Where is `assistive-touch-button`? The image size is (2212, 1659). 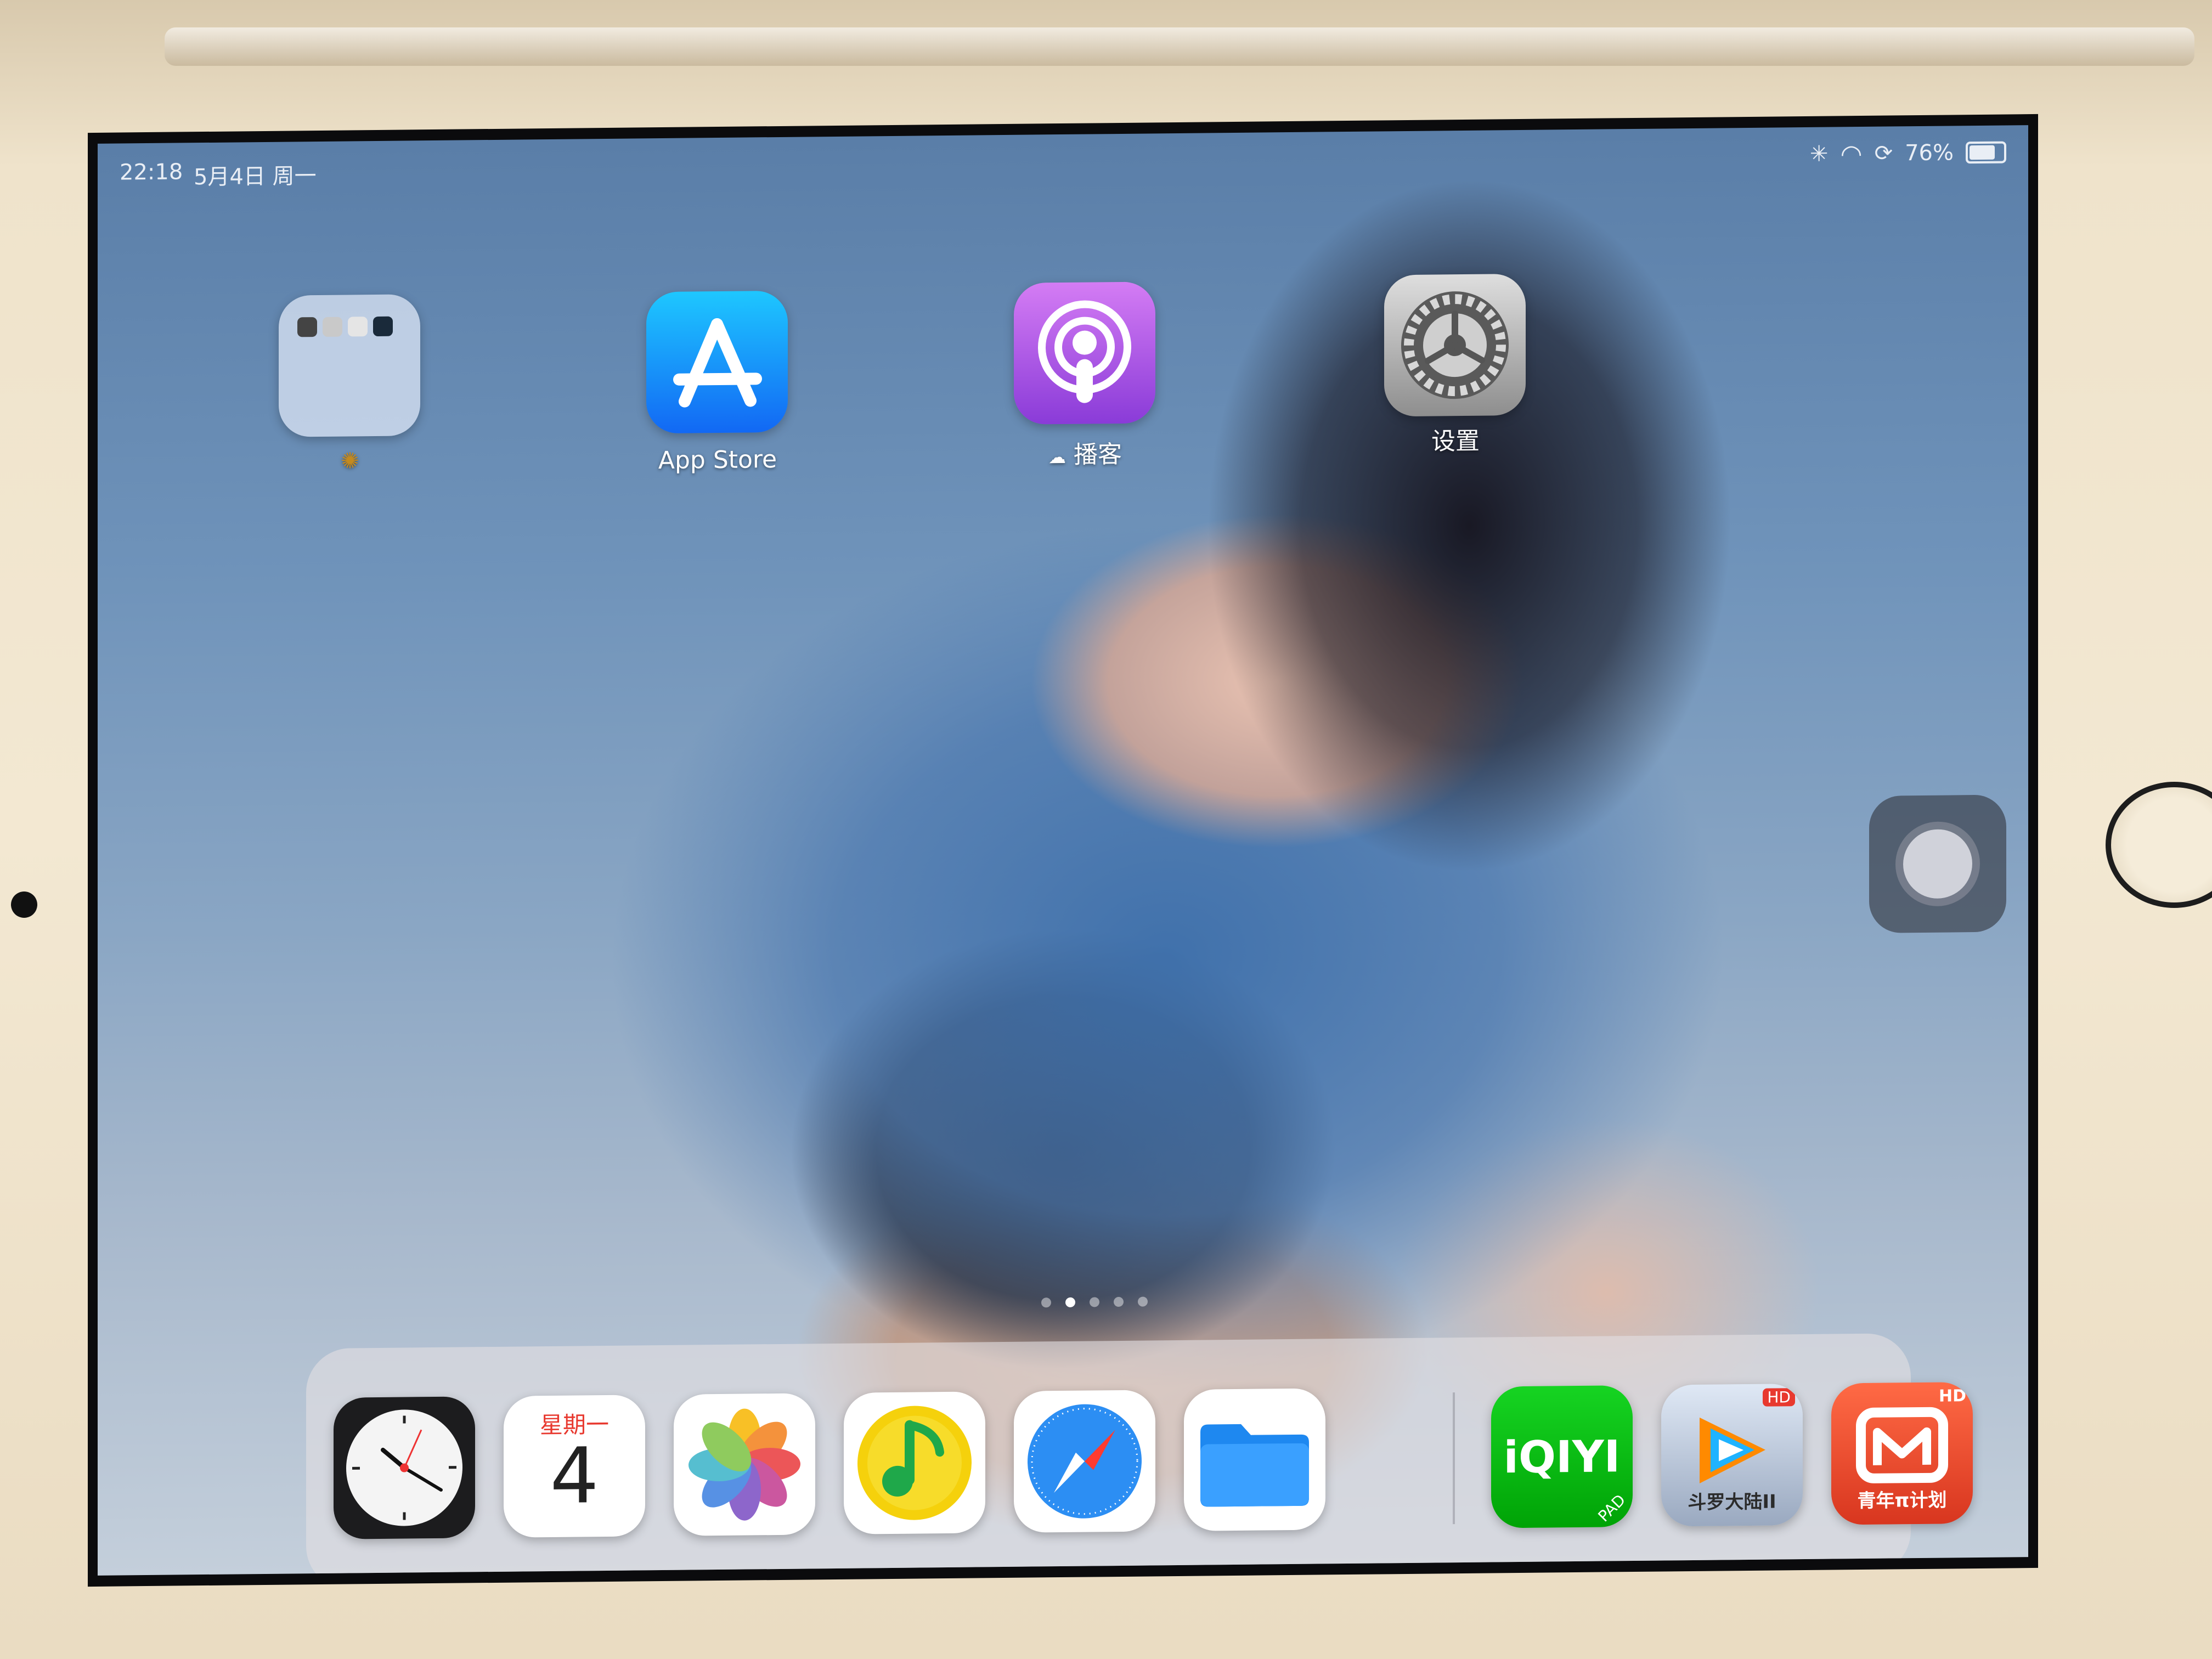 assistive-touch-button is located at coordinates (1937, 864).